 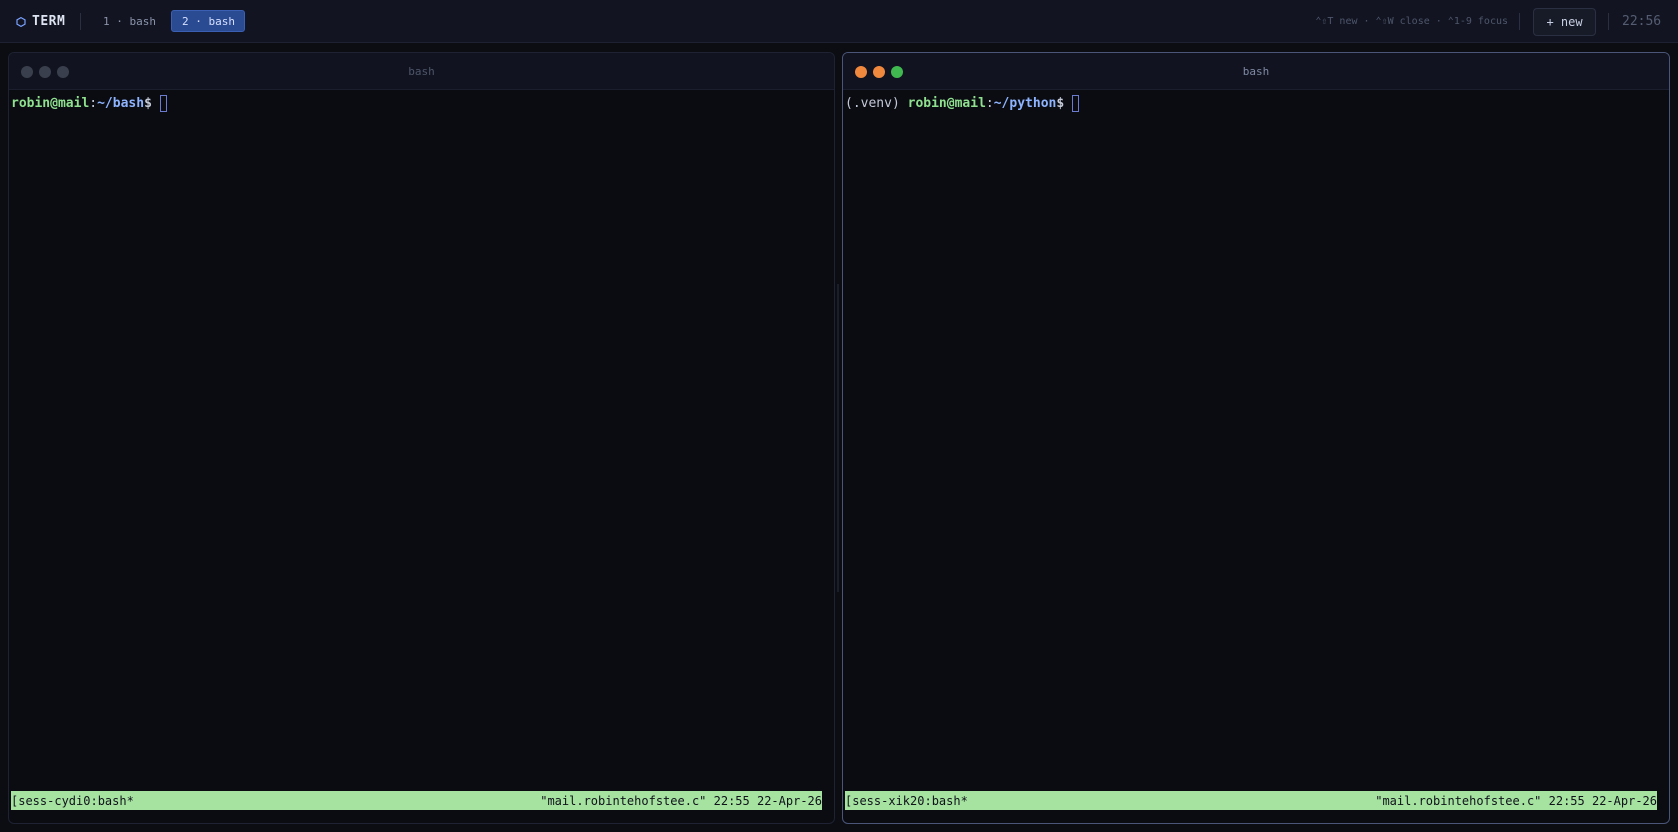 I want to click on tab-1: 1 · bash, so click(x=129, y=21).